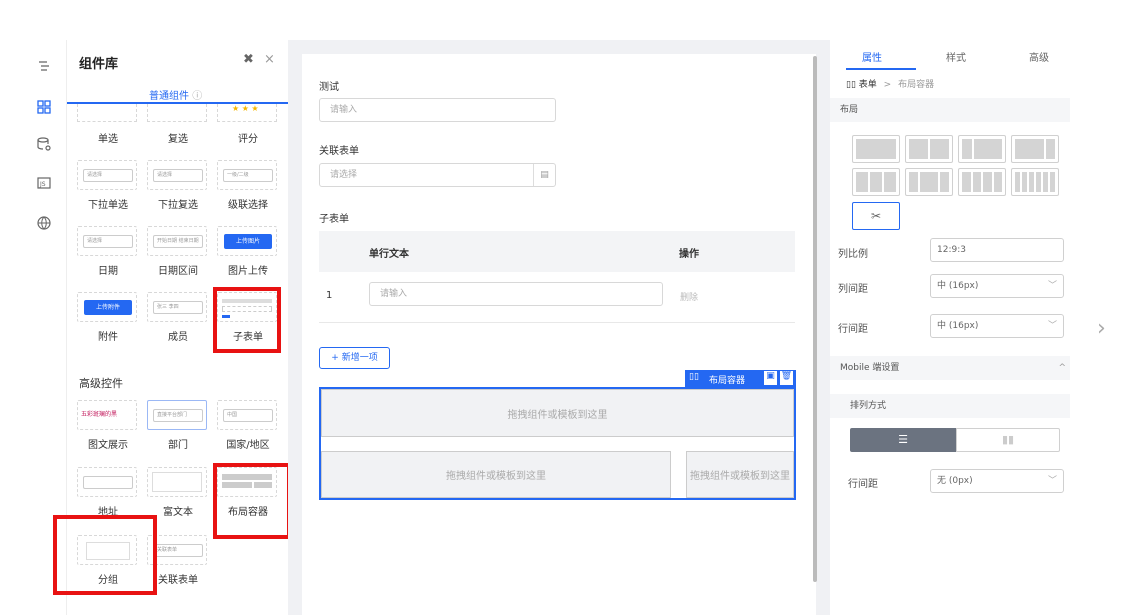  What do you see at coordinates (329, 295) in the screenshot?
I see `row-index: 1` at bounding box center [329, 295].